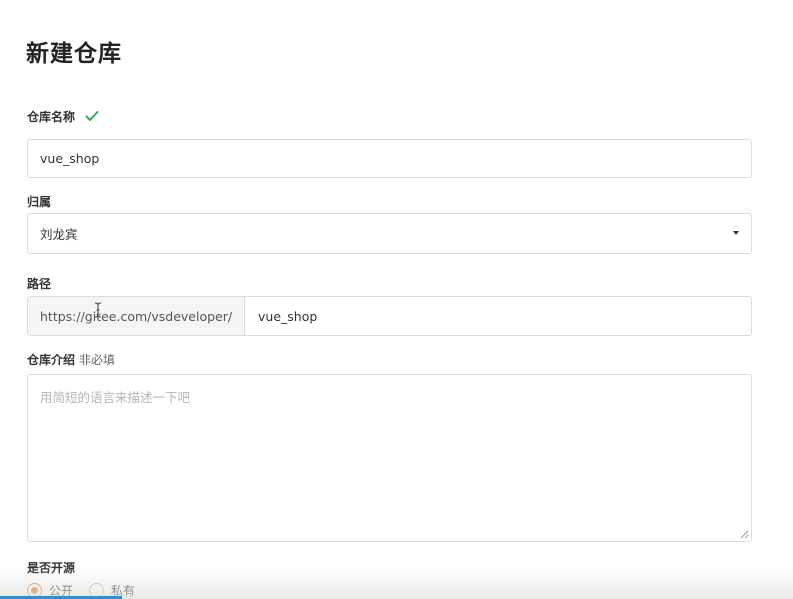 The width and height of the screenshot is (793, 599). I want to click on path-input: vue_shop, so click(498, 316).